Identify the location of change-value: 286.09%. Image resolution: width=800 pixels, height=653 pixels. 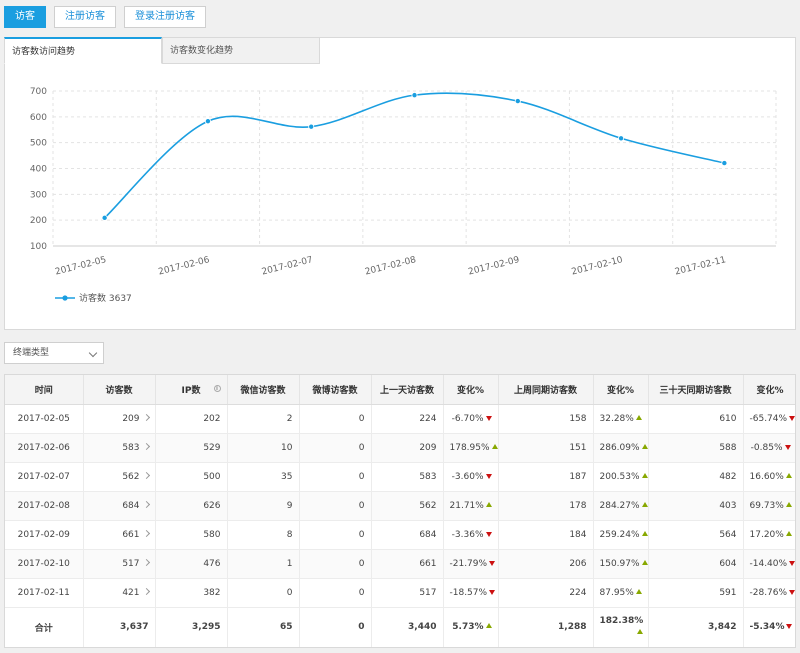
(619, 447).